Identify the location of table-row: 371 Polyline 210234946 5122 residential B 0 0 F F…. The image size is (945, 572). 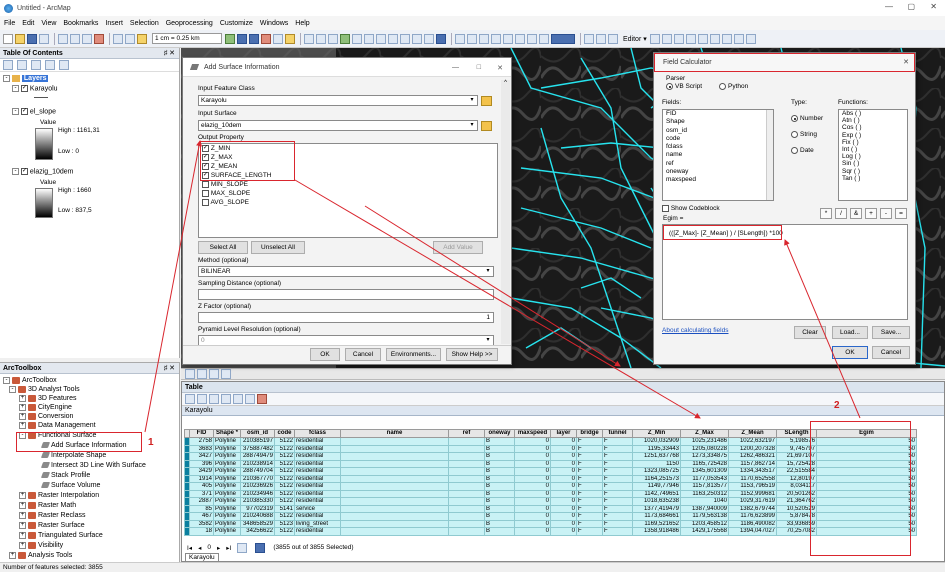
(550, 493).